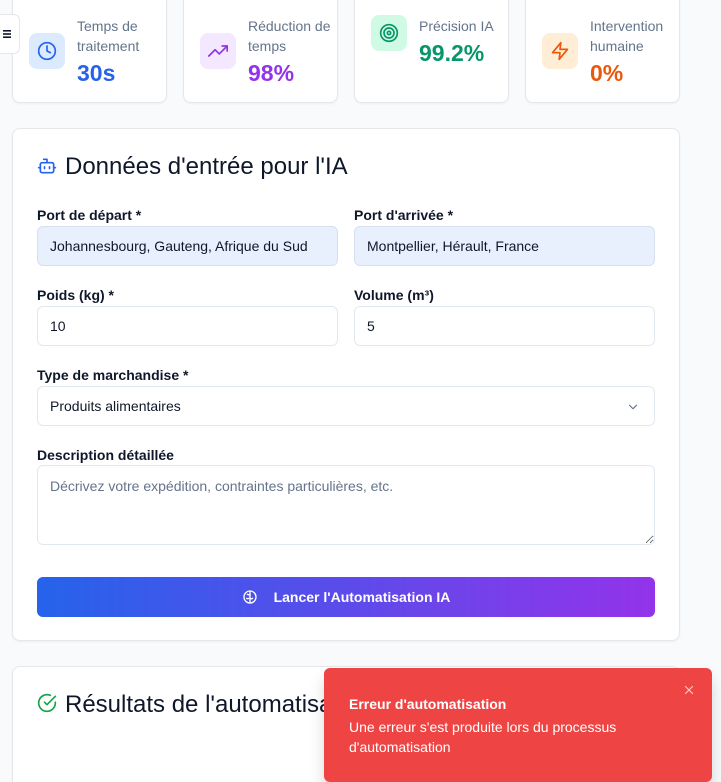  What do you see at coordinates (47, 705) in the screenshot?
I see `check-circle-icon` at bounding box center [47, 705].